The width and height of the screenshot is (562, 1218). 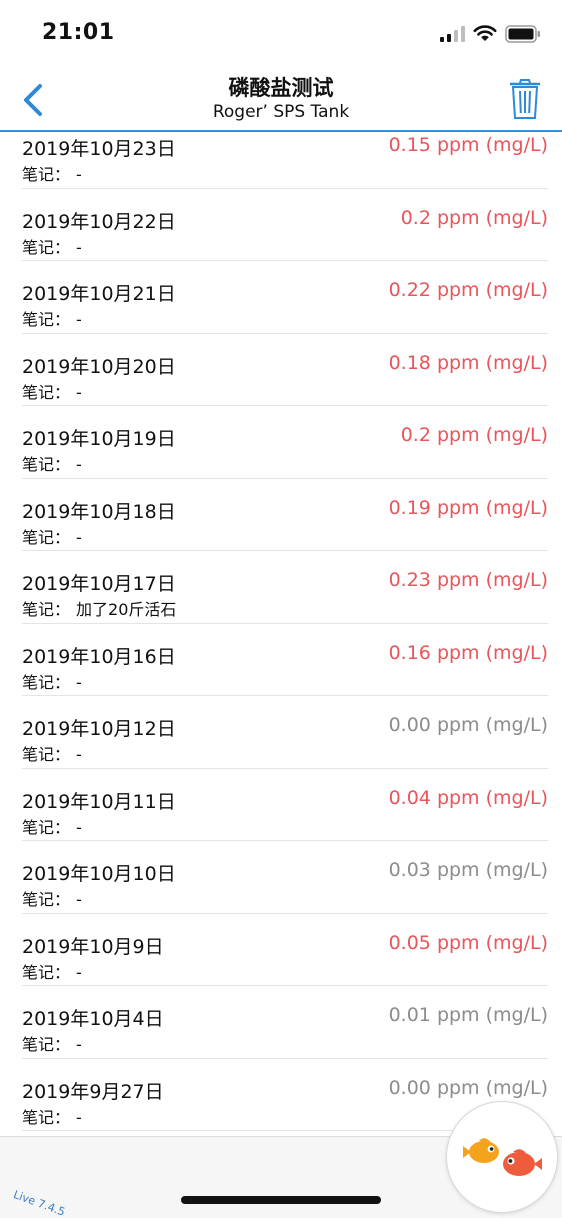 I want to click on wifi-icon, so click(x=485, y=33).